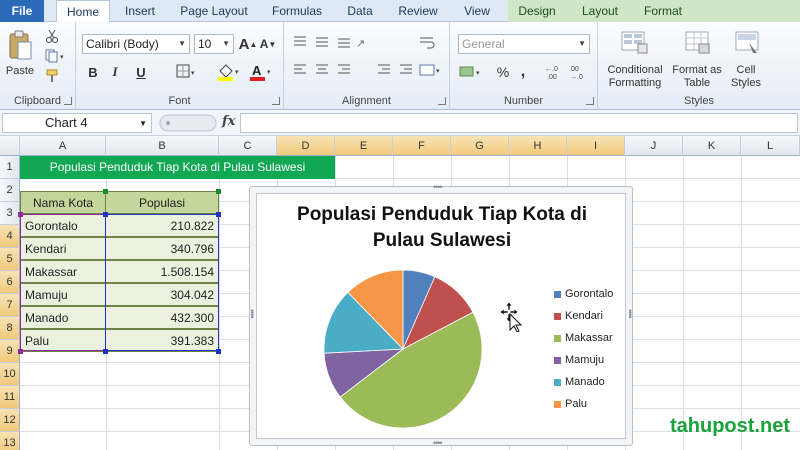 The image size is (800, 450). What do you see at coordinates (306, 146) in the screenshot?
I see `column-header: D` at bounding box center [306, 146].